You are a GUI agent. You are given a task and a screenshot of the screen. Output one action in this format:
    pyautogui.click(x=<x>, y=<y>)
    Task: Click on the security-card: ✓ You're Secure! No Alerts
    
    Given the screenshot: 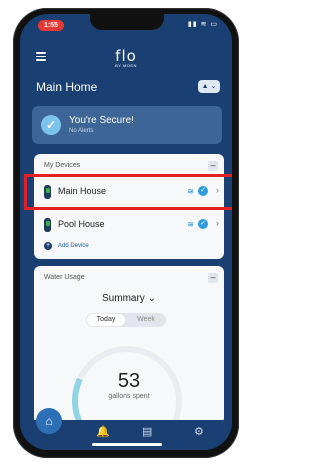 What is the action you would take?
    pyautogui.click(x=127, y=125)
    